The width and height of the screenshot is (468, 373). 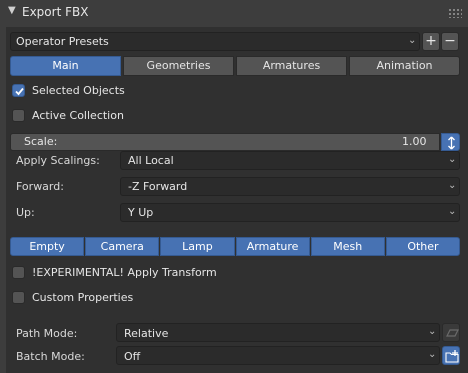 What do you see at coordinates (414, 141) in the screenshot?
I see `scale-value: 1.00` at bounding box center [414, 141].